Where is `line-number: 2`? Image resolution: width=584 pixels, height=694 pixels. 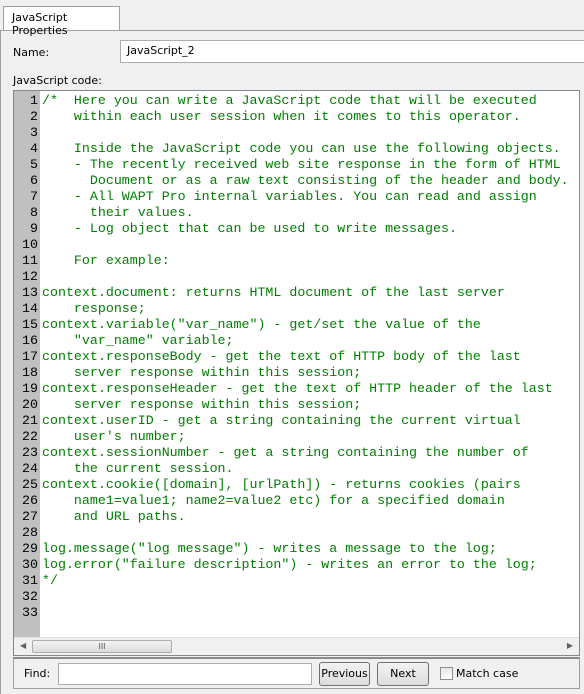
line-number: 2 is located at coordinates (34, 116).